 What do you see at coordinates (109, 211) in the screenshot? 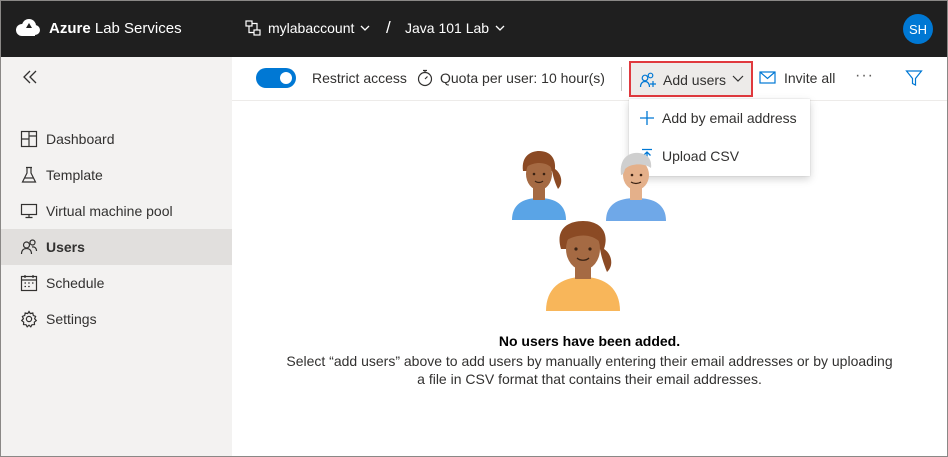
I see `sidebar-item-label: Virtual machine pool` at bounding box center [109, 211].